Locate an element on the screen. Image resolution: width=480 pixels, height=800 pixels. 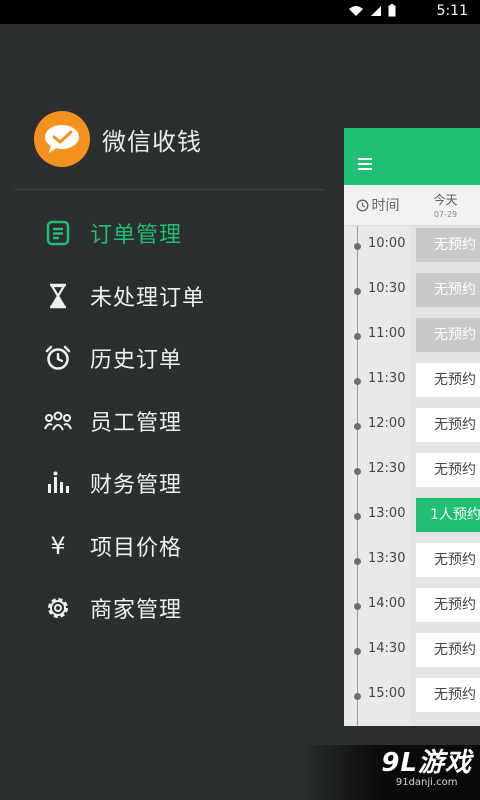
slot-time: 10:00 is located at coordinates (387, 243).